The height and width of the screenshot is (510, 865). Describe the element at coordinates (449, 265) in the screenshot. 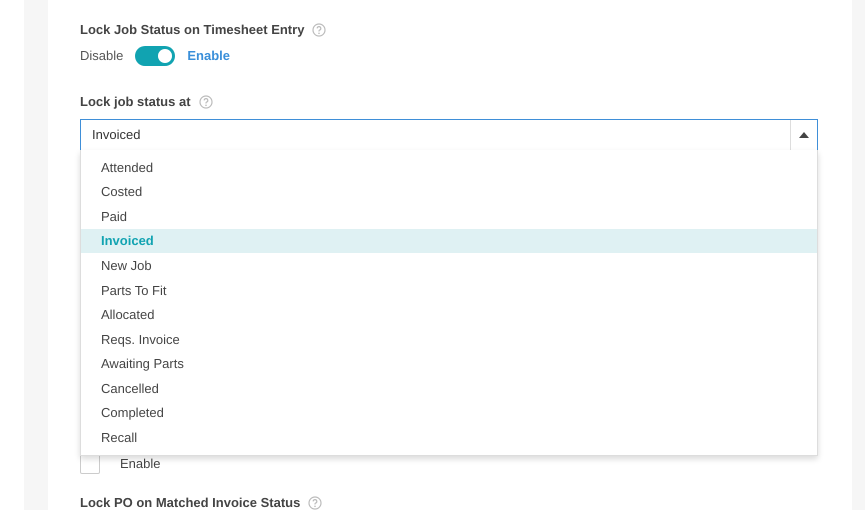

I see `dropdown-option: New Job` at that location.